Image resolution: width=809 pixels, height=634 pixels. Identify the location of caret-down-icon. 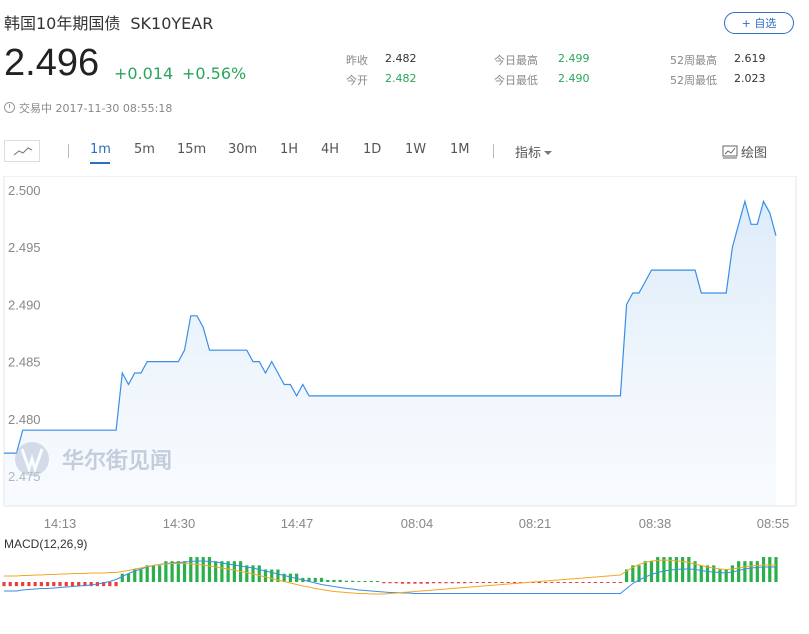
(548, 153).